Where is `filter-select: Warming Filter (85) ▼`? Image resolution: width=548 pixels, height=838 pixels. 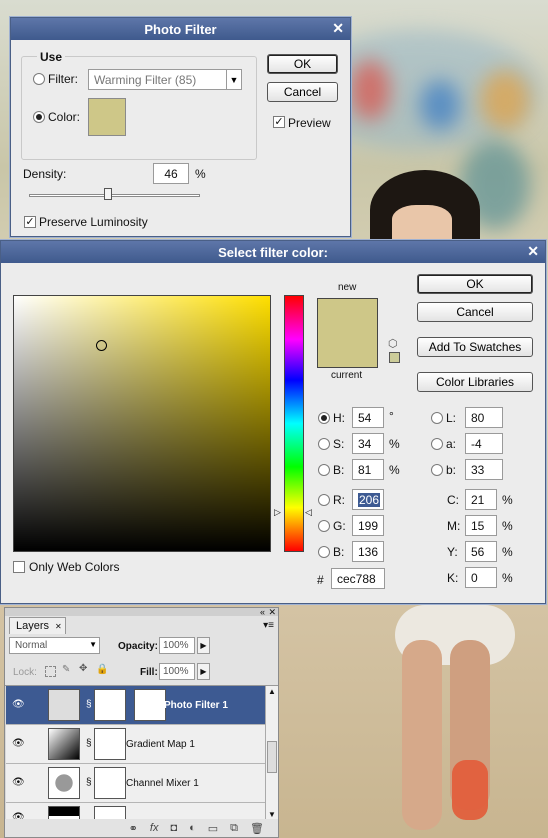
filter-select: Warming Filter (85) ▼ is located at coordinates (165, 79).